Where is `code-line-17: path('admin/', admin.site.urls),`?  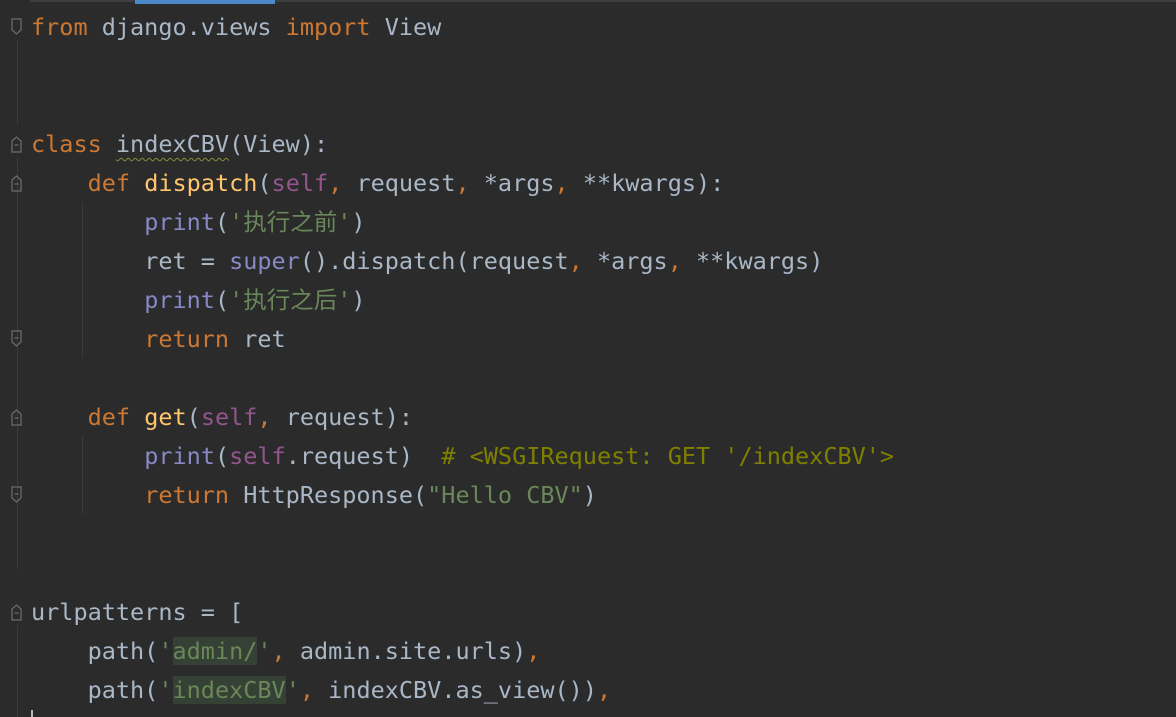 code-line-17: path('admin/', admin.site.urls), is located at coordinates (462, 651).